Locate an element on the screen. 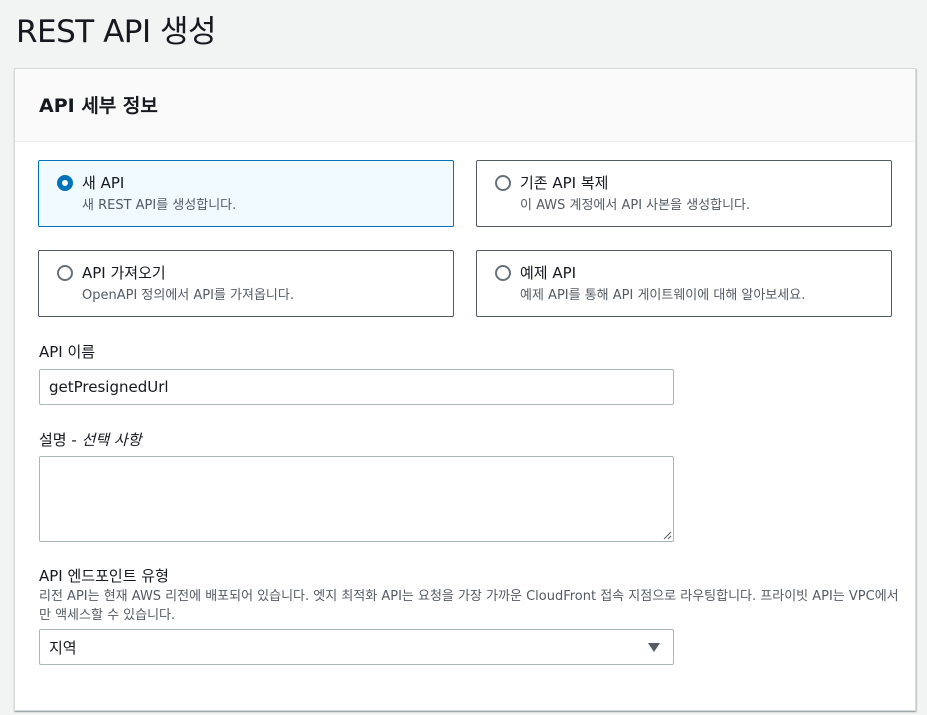  description-textarea is located at coordinates (356, 499).